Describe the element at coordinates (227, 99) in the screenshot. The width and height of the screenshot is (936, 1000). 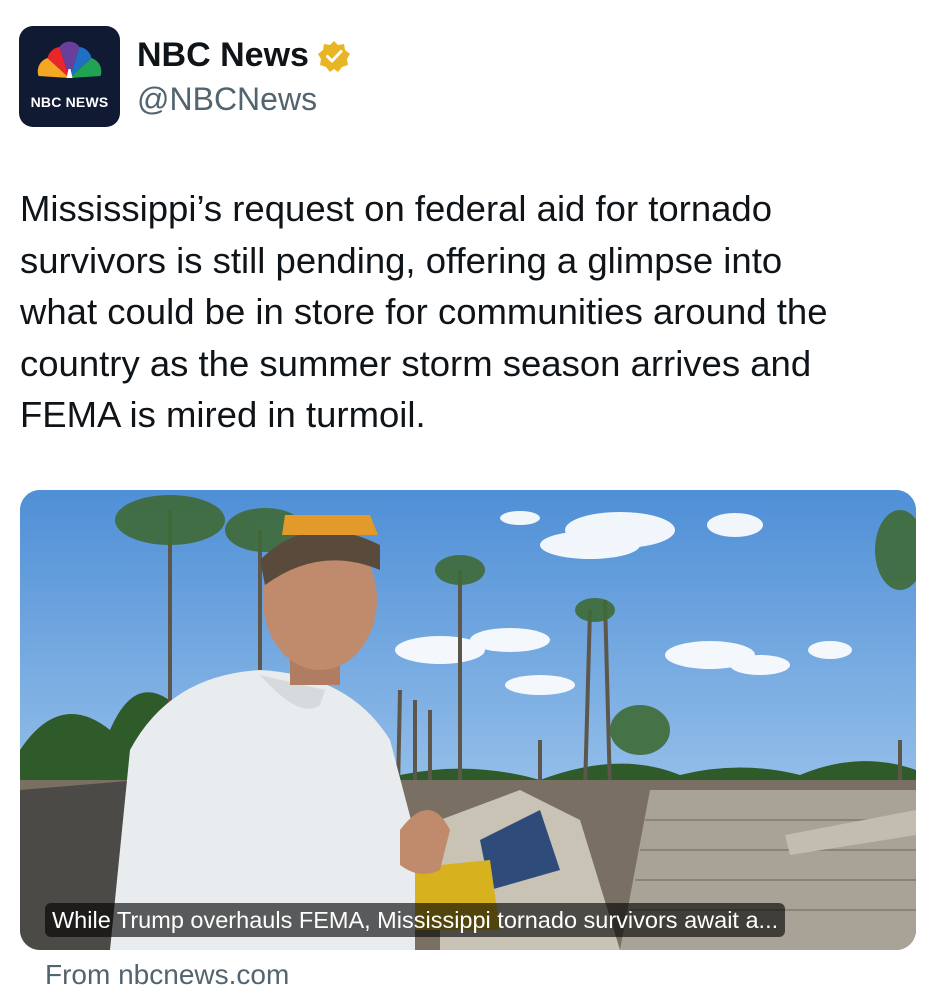
I see `handle: @NBCNews` at that location.